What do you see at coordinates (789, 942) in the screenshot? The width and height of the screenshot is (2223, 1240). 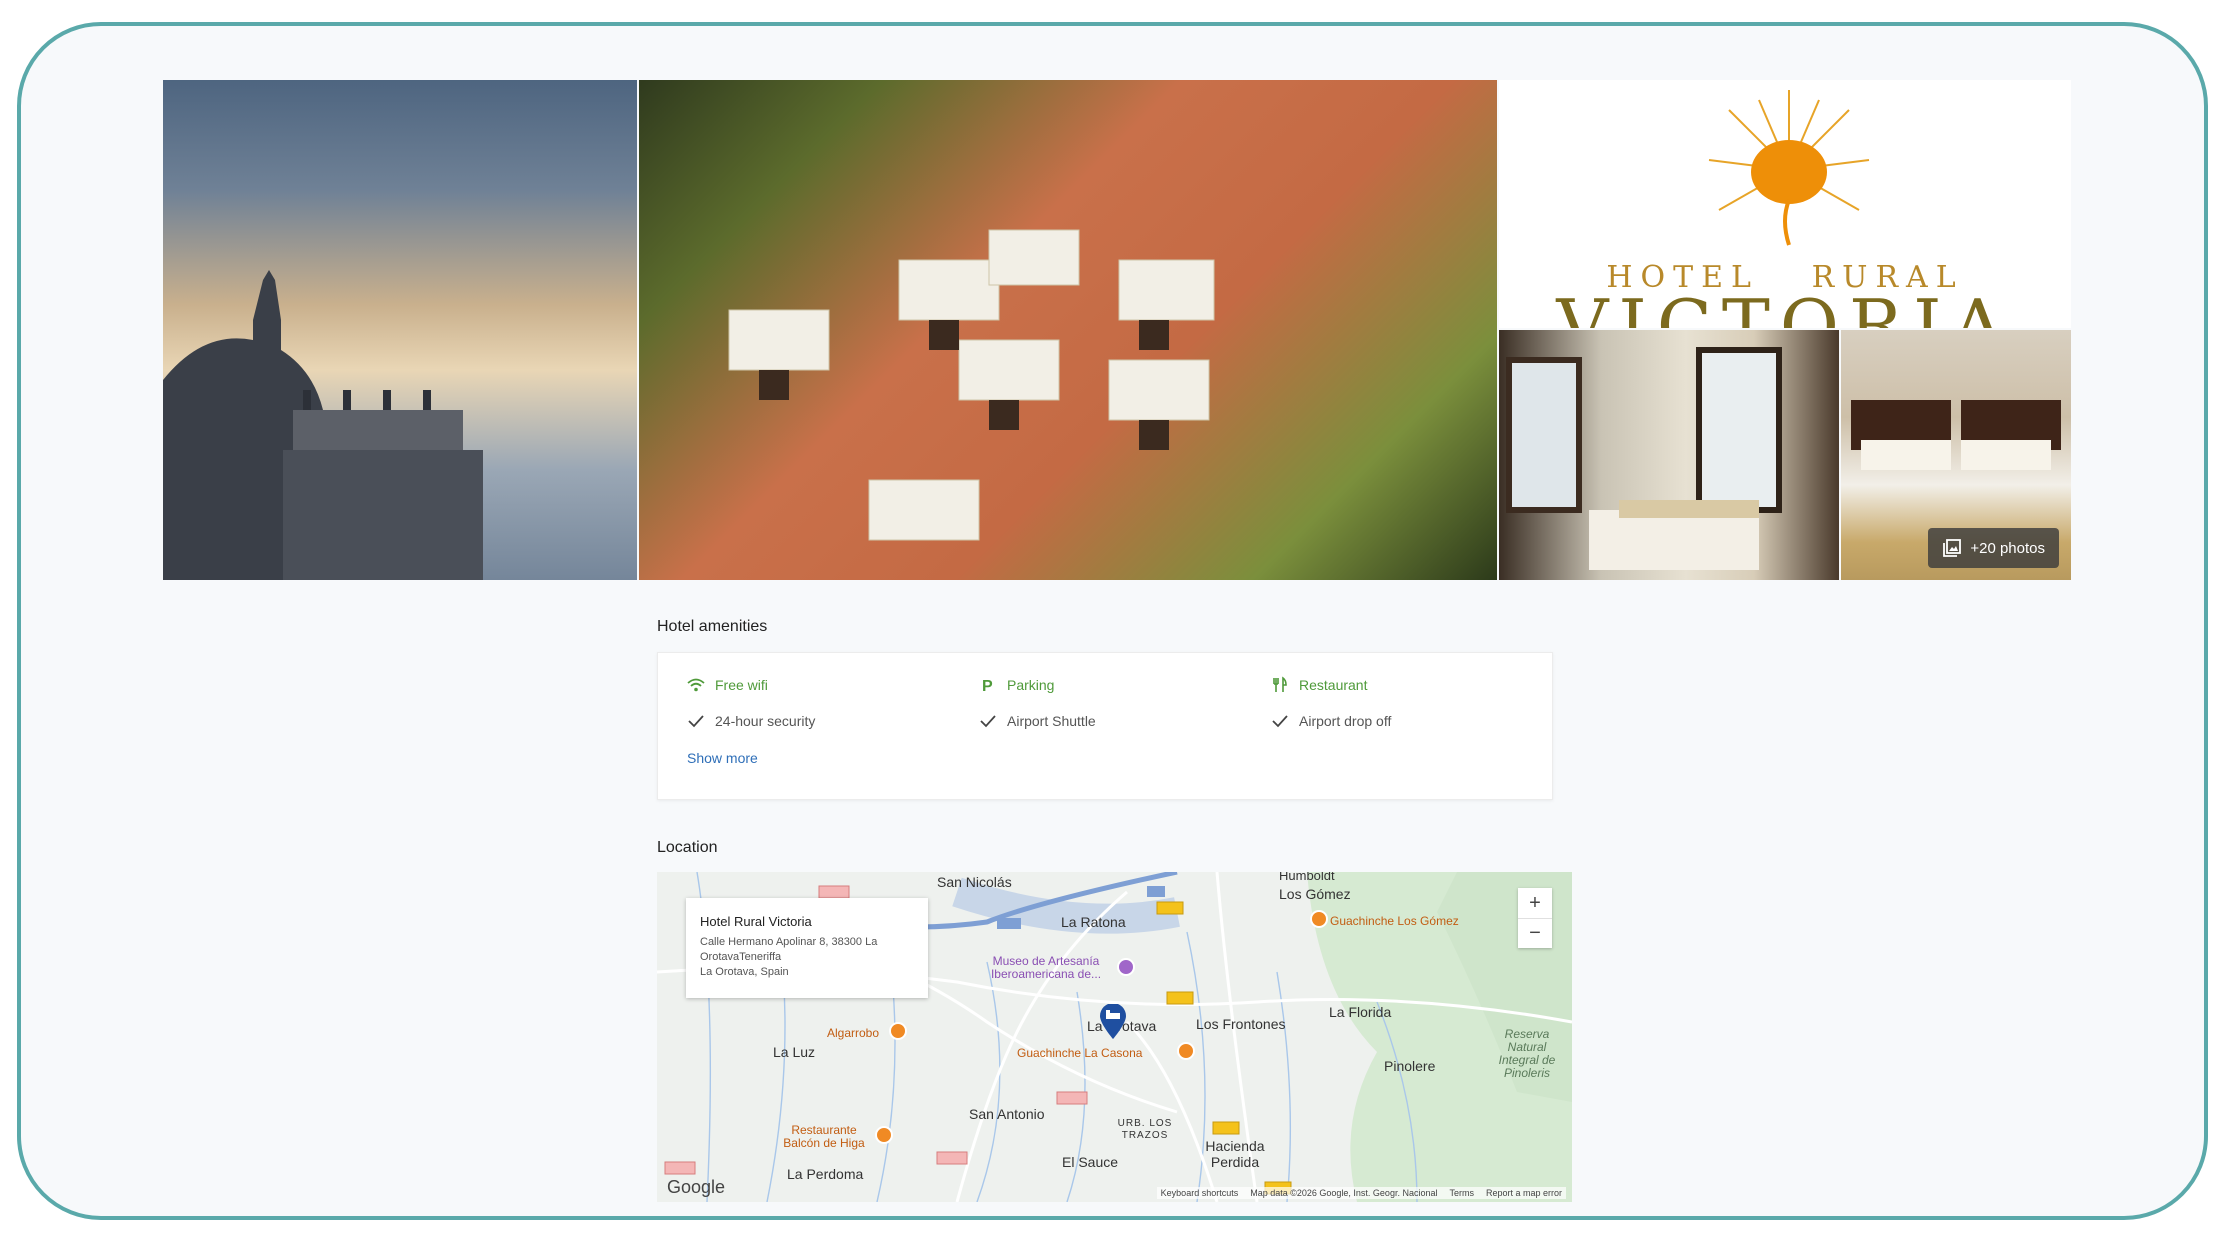 I see `info-address-line: Calle Hermano Apolinar 8, 38300 La` at bounding box center [789, 942].